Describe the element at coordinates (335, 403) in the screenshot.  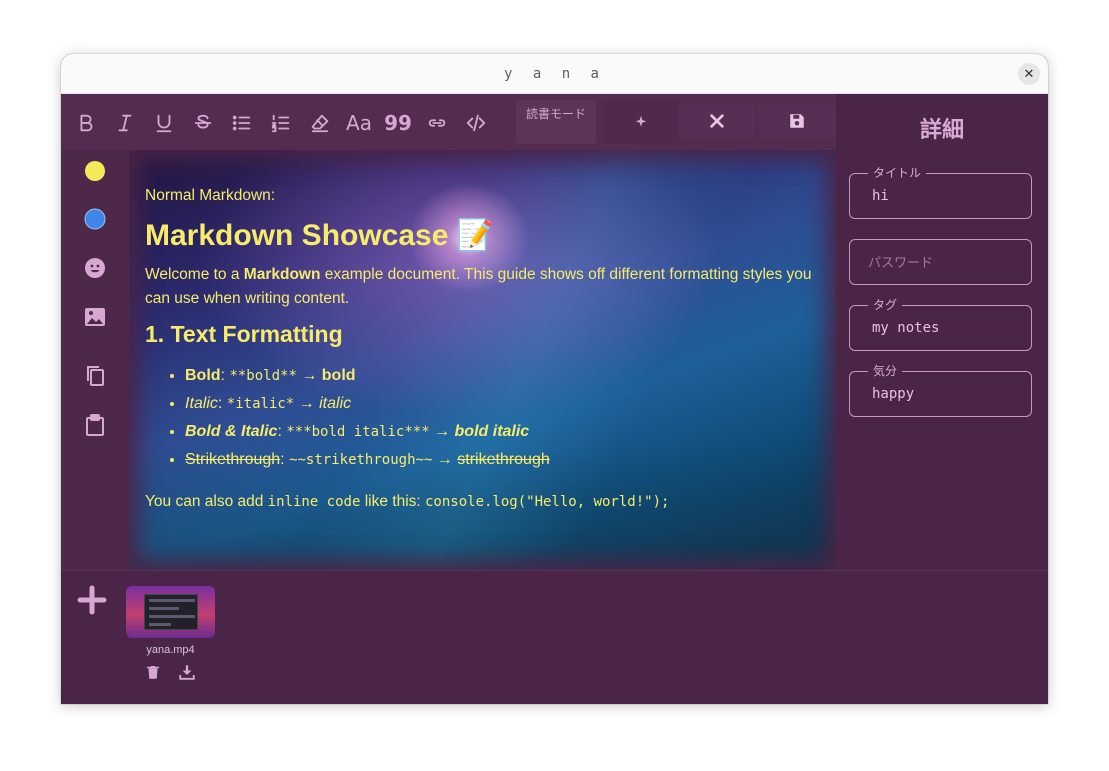
I see `list-item-result: italic` at that location.